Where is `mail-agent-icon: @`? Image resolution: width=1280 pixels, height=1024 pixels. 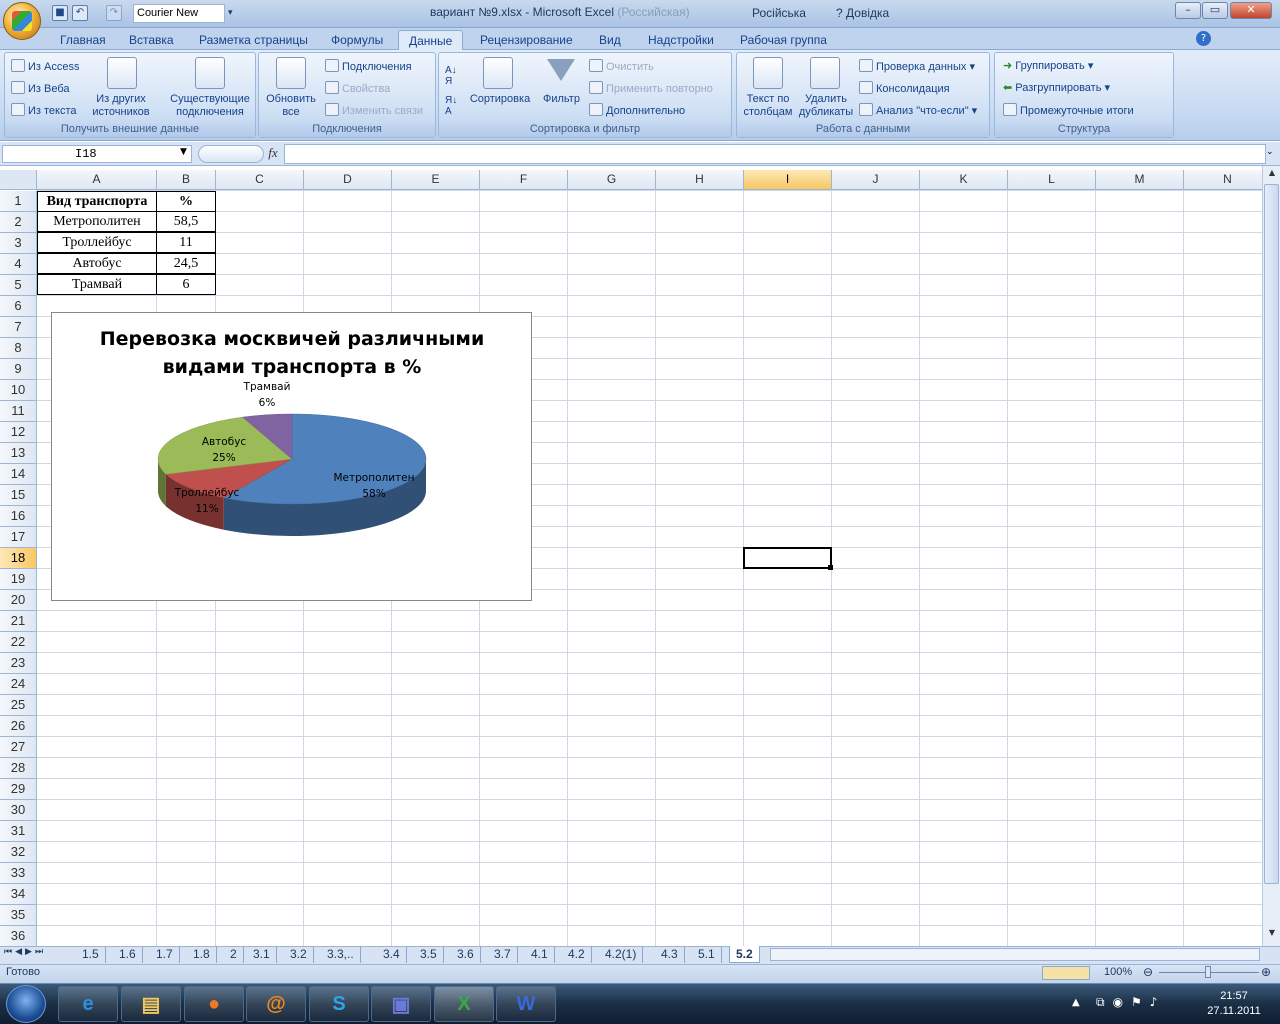 mail-agent-icon: @ is located at coordinates (276, 1004).